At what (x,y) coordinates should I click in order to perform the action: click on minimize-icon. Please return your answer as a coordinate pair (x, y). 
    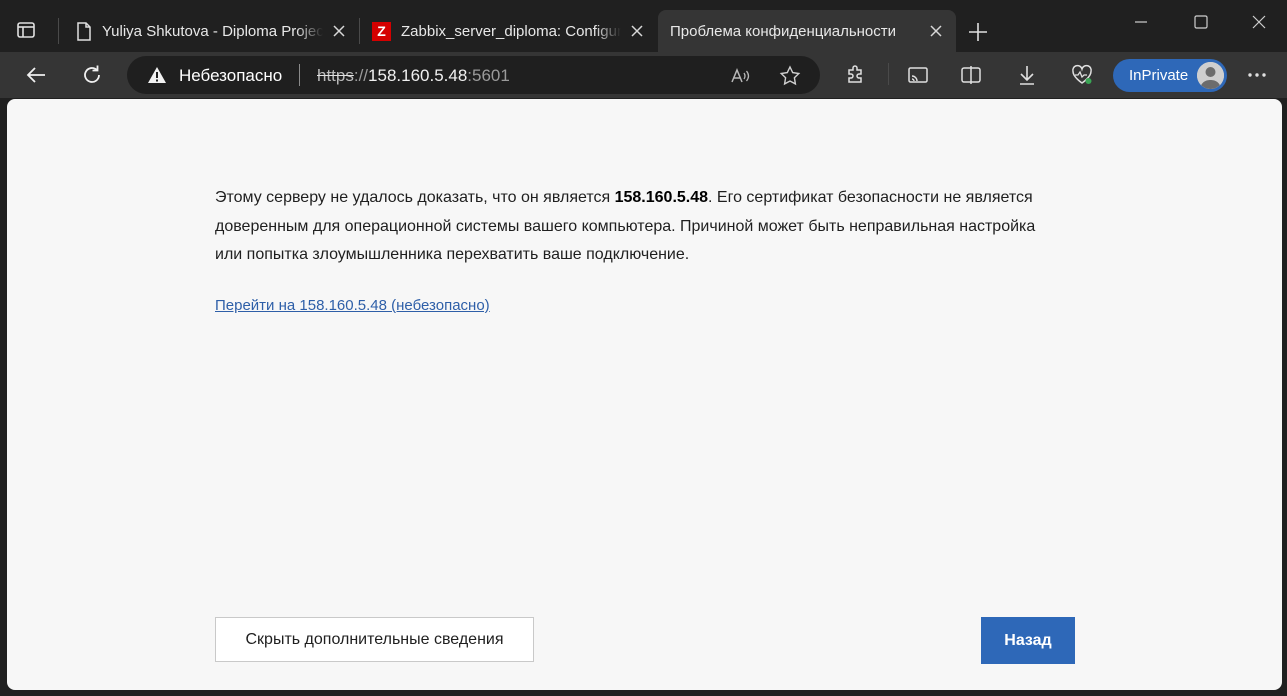
    Looking at the image, I should click on (1141, 22).